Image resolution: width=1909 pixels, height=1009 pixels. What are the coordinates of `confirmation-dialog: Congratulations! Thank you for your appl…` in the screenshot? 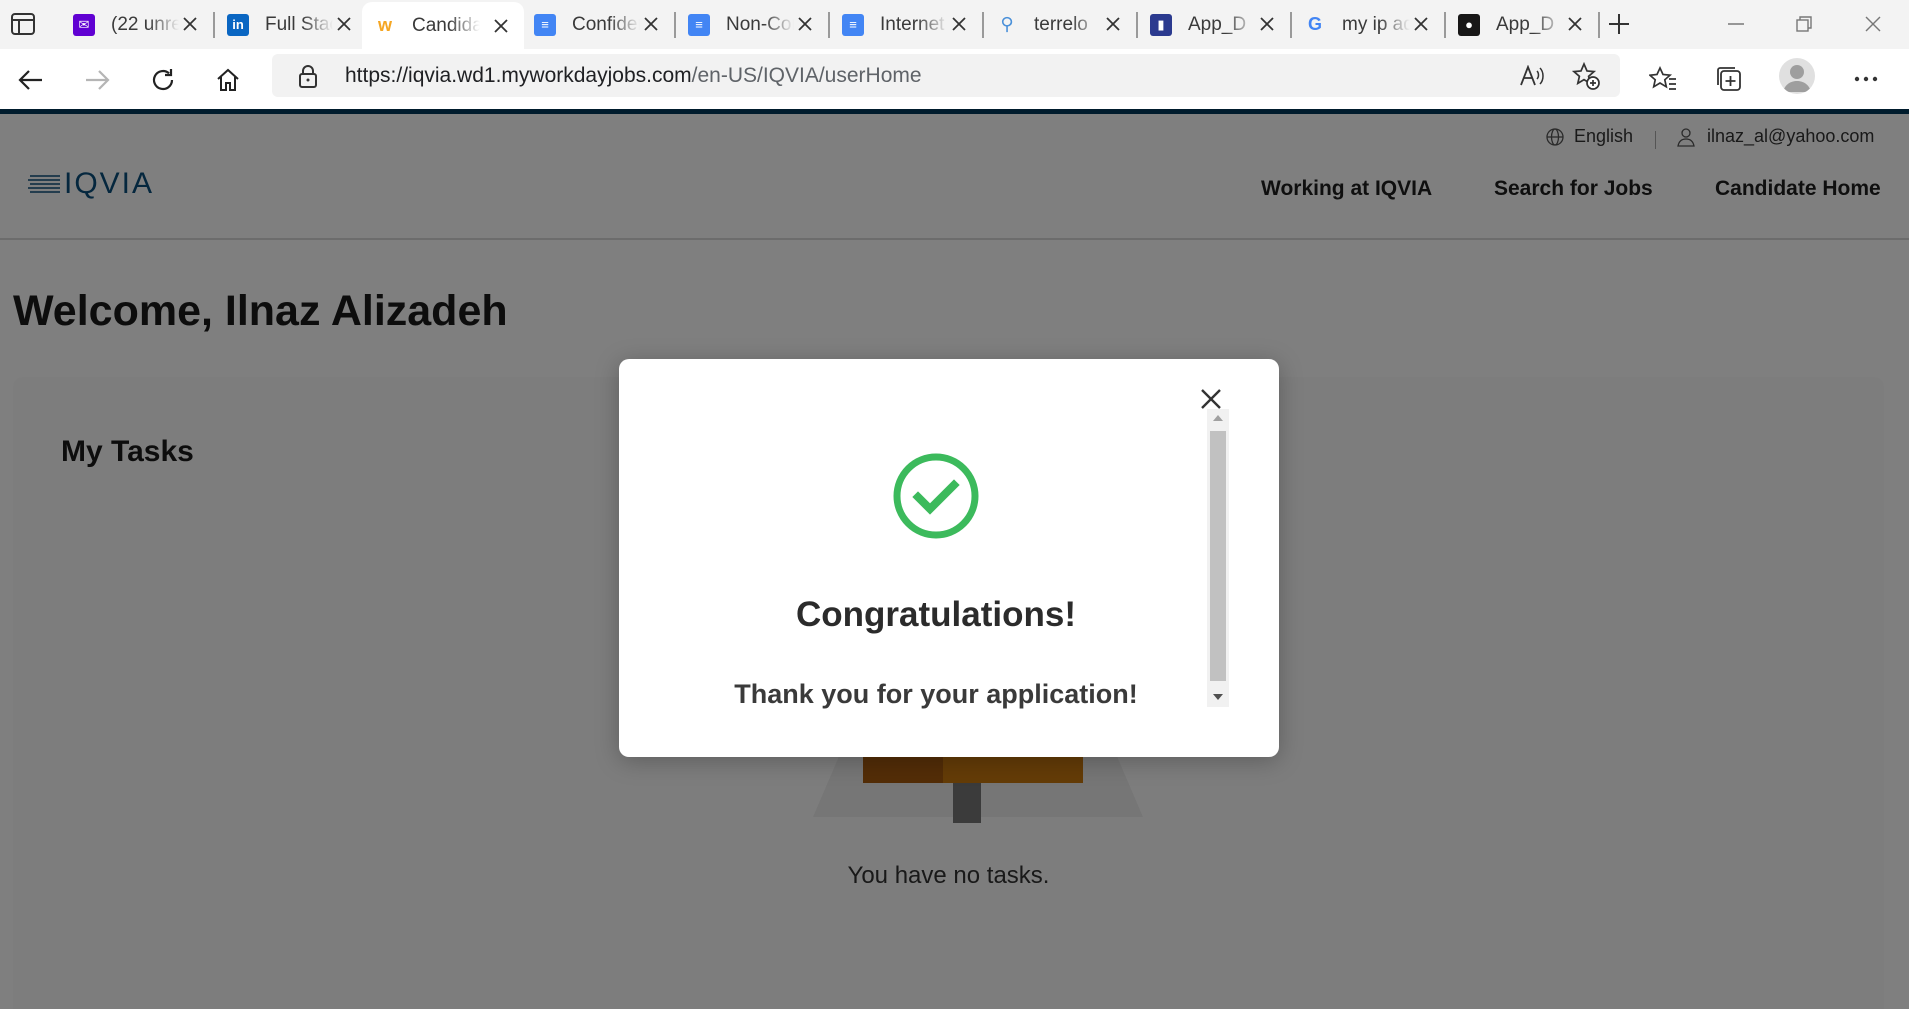 It's located at (949, 558).